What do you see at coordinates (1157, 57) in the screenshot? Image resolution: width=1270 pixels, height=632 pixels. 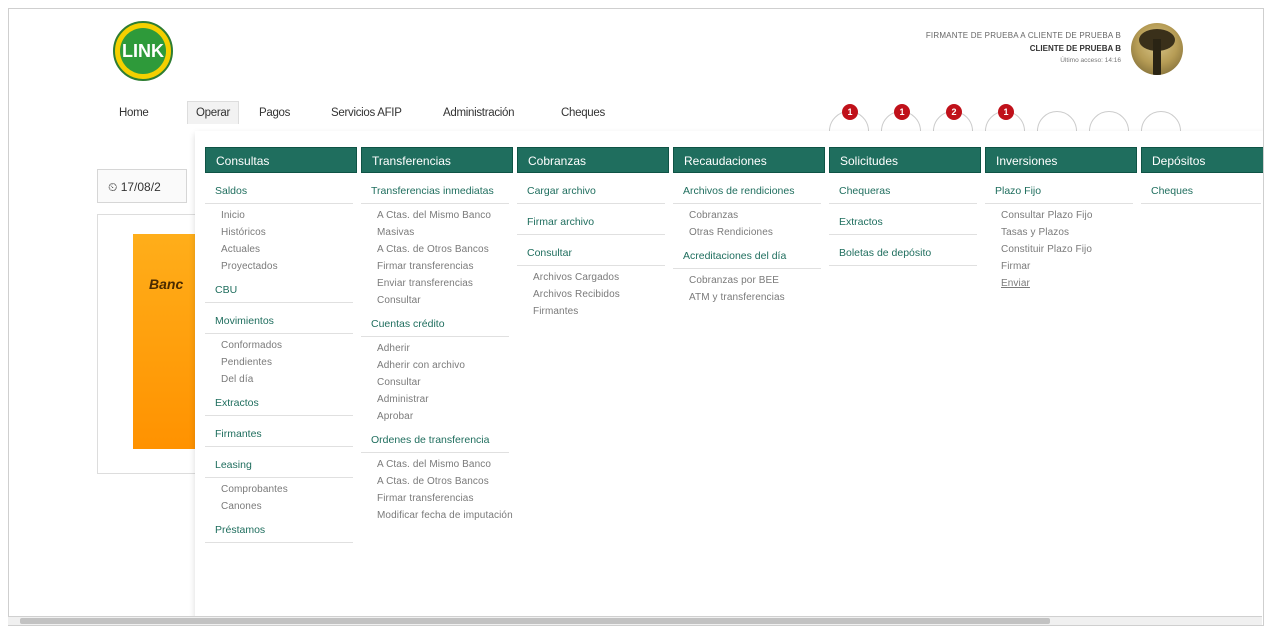 I see `avatar-tree-trunk` at bounding box center [1157, 57].